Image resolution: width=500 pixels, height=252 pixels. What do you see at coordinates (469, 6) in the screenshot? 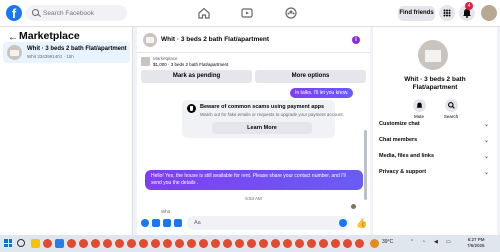
I see `notification-badge: 4` at bounding box center [469, 6].